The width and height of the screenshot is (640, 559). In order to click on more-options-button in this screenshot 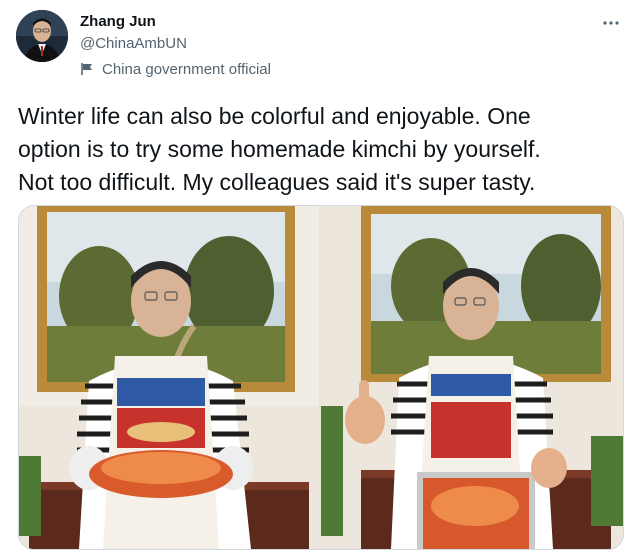, I will do `click(611, 22)`.